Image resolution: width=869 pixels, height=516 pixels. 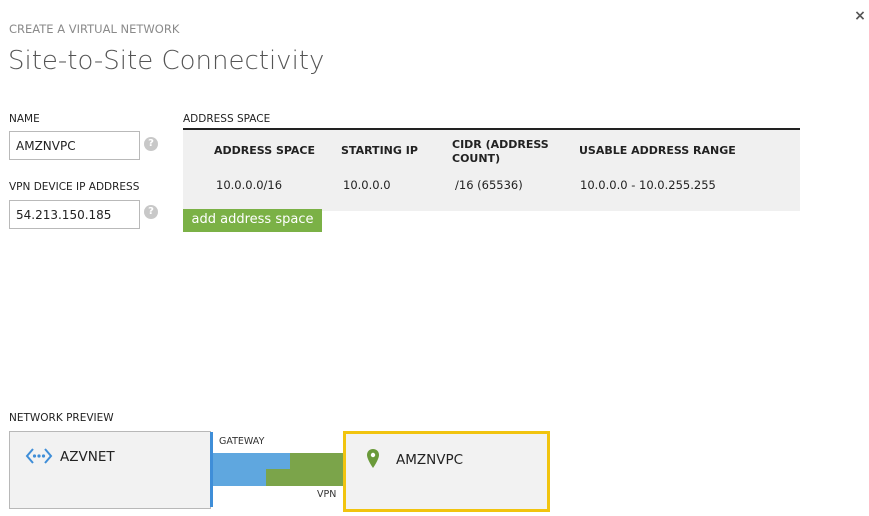 I want to click on name-label: NAME, so click(x=24, y=119).